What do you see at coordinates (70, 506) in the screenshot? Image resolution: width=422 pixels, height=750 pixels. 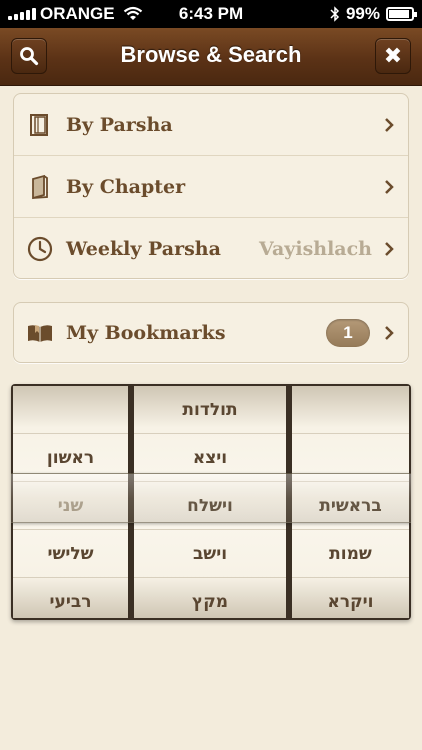 I see `picker-cell-selected: שני` at bounding box center [70, 506].